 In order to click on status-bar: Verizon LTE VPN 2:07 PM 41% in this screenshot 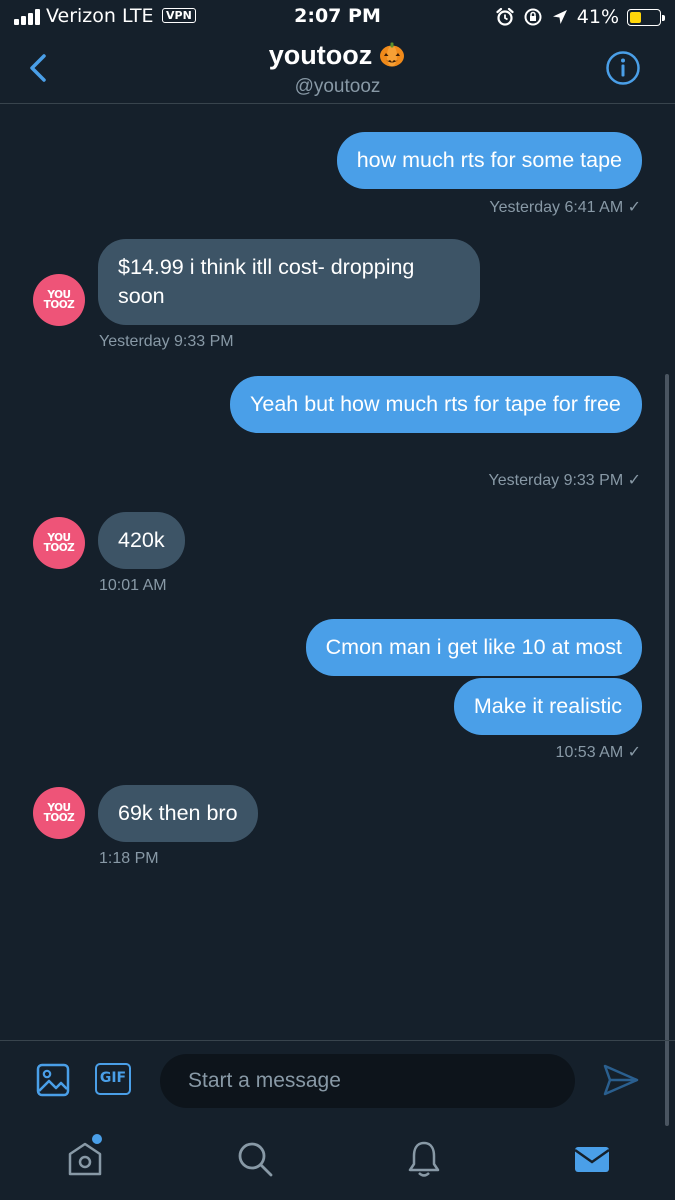, I will do `click(337, 17)`.